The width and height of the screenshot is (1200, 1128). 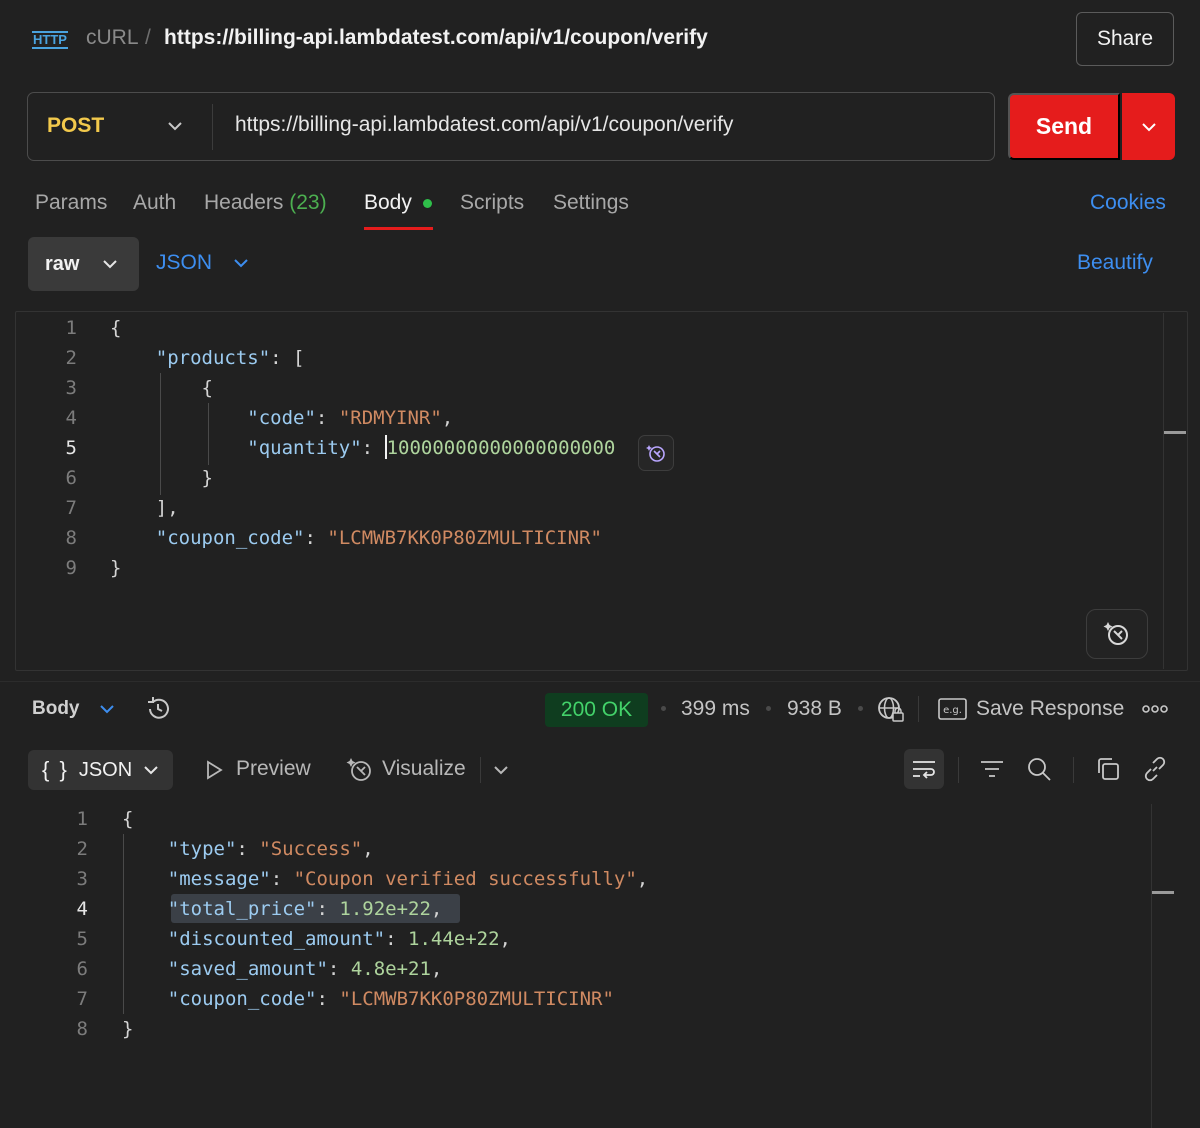 What do you see at coordinates (1128, 203) in the screenshot?
I see `cookies-link: Cookies` at bounding box center [1128, 203].